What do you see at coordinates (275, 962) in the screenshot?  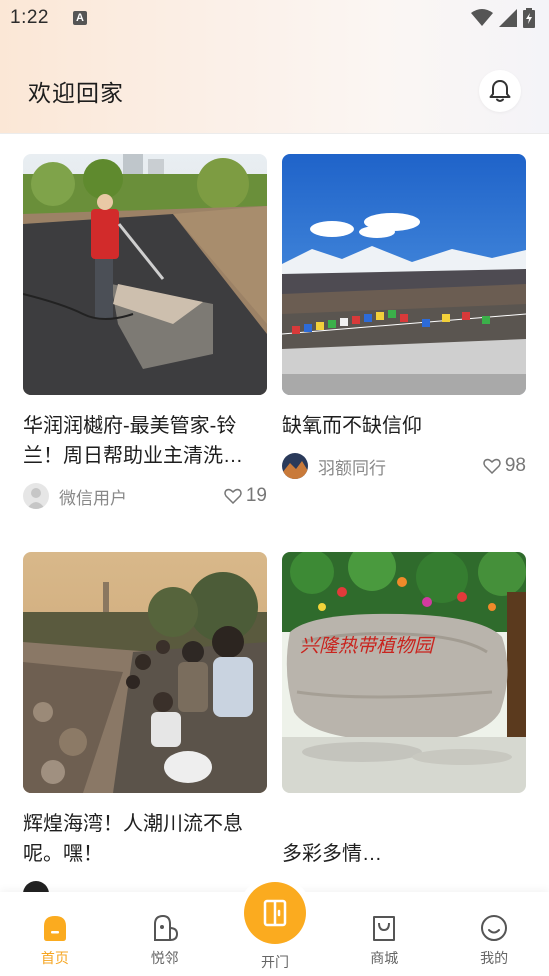 I see `tab-label-open-door: 开门` at bounding box center [275, 962].